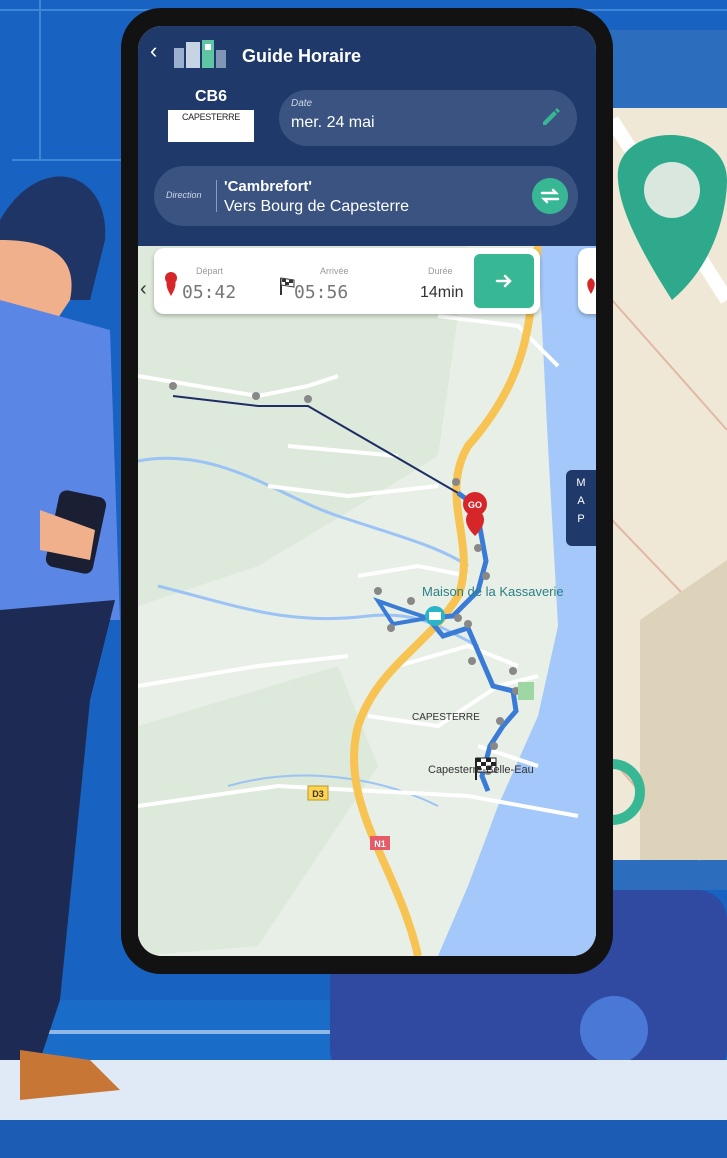 The image size is (727, 1158). What do you see at coordinates (442, 292) in the screenshot?
I see `duration-value: 14min` at bounding box center [442, 292].